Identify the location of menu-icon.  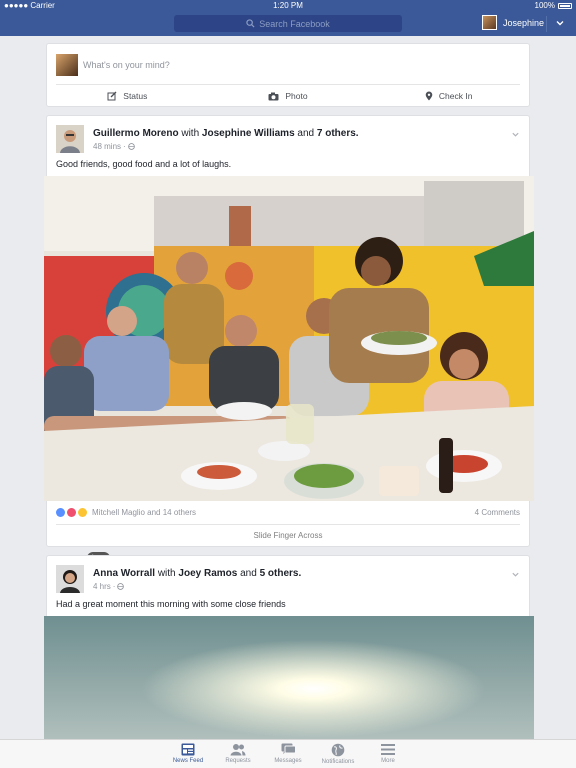
(388, 749).